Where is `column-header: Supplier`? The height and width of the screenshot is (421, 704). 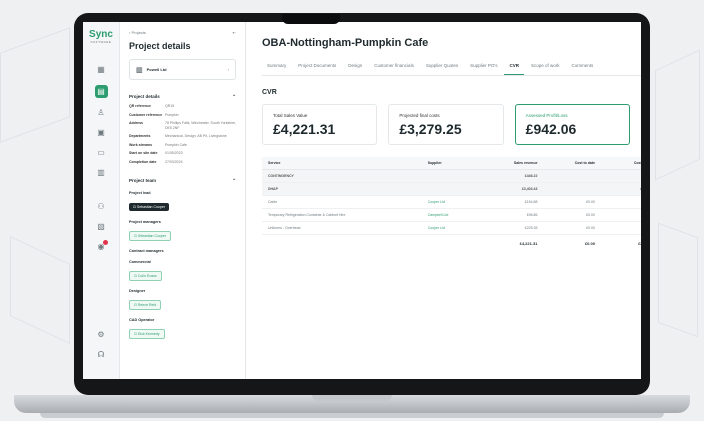 column-header: Supplier is located at coordinates (450, 163).